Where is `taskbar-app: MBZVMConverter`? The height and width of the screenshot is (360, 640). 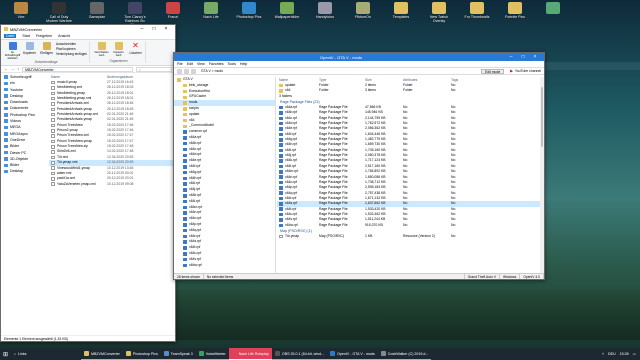
taskbar-app: MBZVMConverter is located at coordinates (102, 354).